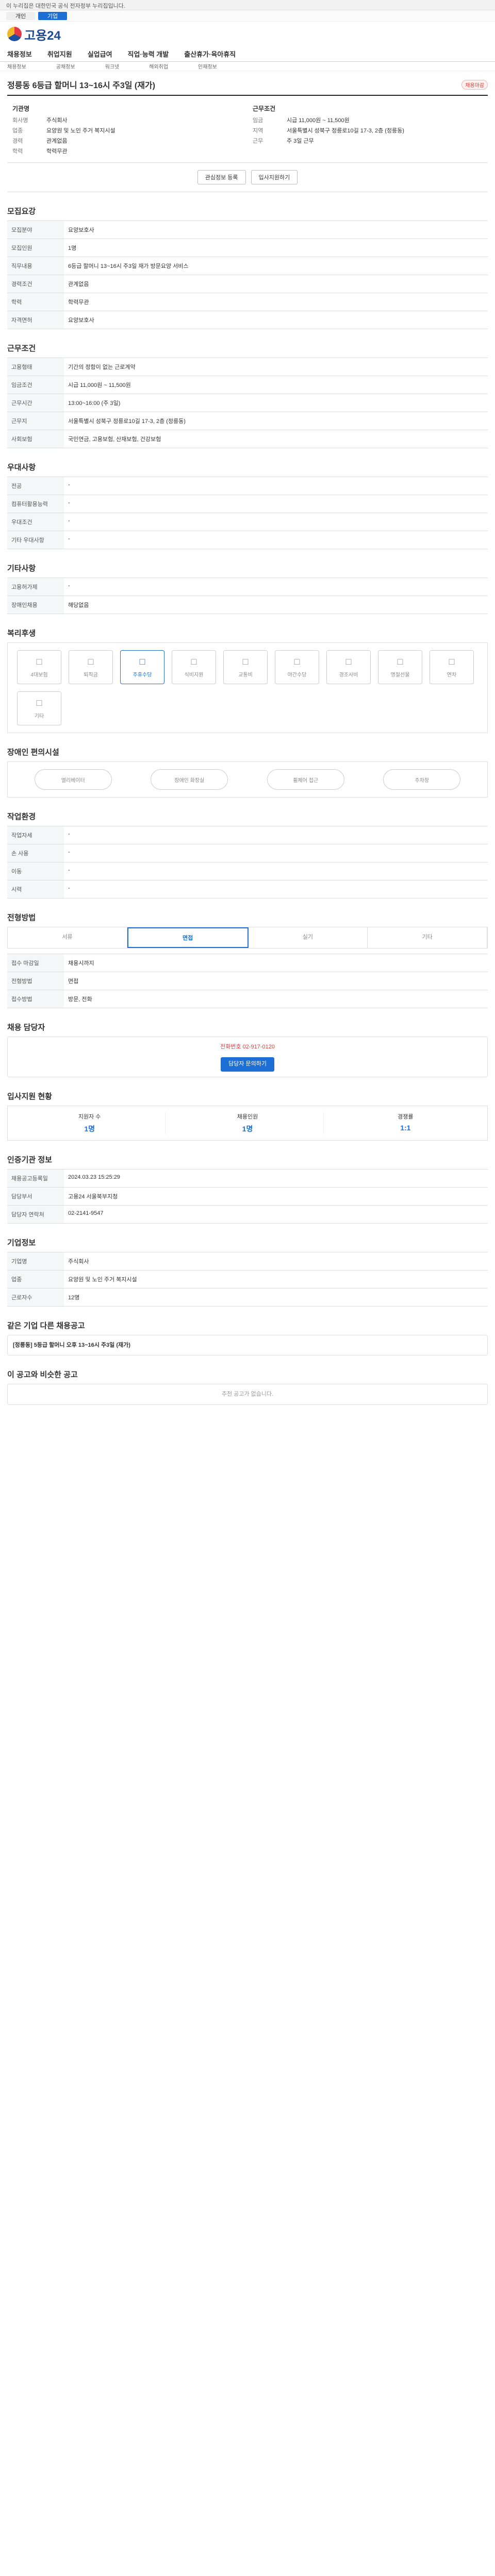 This screenshot has height=2576, width=495. What do you see at coordinates (67, 937) in the screenshot?
I see `apply-tab: 서류` at bounding box center [67, 937].